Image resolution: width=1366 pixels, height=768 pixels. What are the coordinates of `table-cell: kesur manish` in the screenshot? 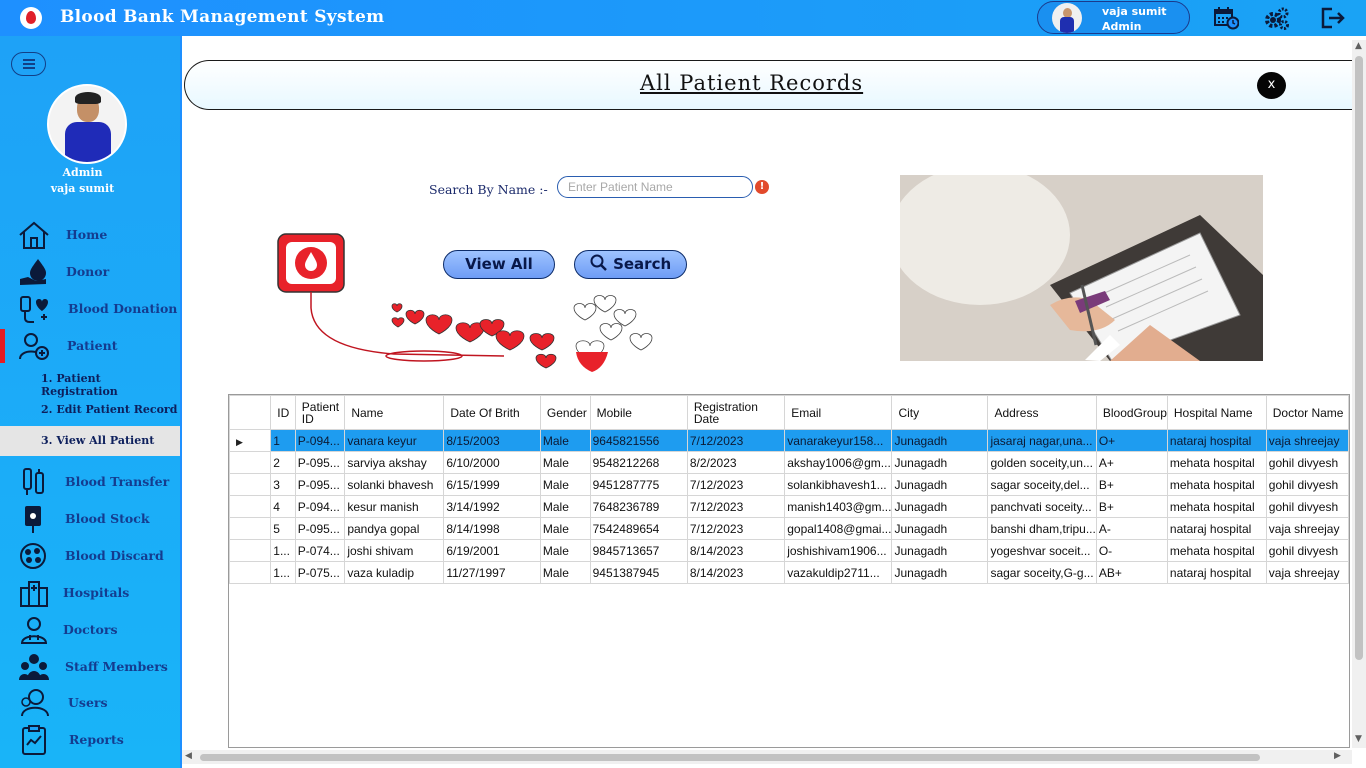 It's located at (394, 506).